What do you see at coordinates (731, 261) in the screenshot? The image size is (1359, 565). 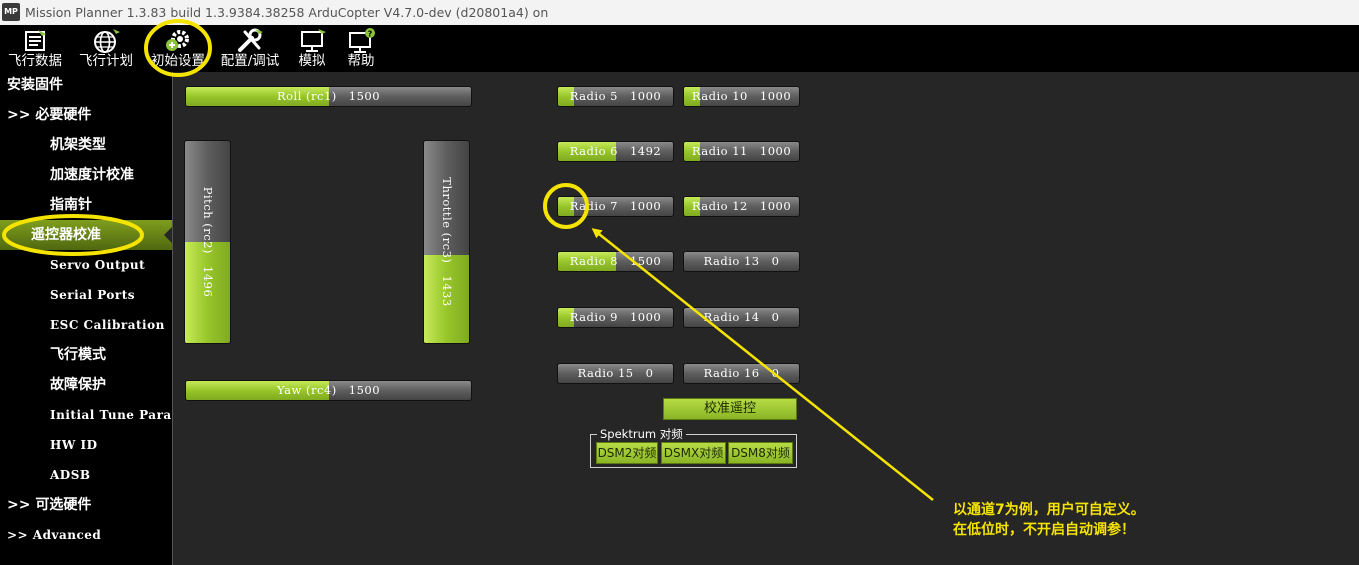 I see `radio-label: Radio 13` at bounding box center [731, 261].